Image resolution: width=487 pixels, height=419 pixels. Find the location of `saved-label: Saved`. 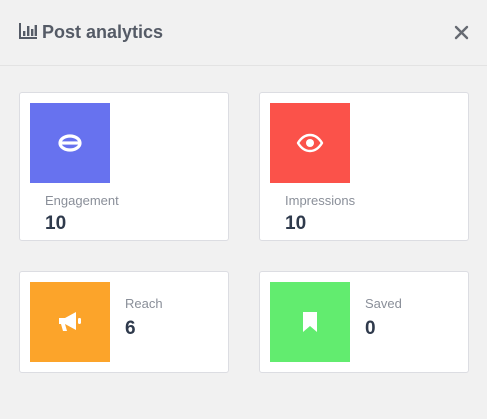

saved-label: Saved is located at coordinates (383, 303).